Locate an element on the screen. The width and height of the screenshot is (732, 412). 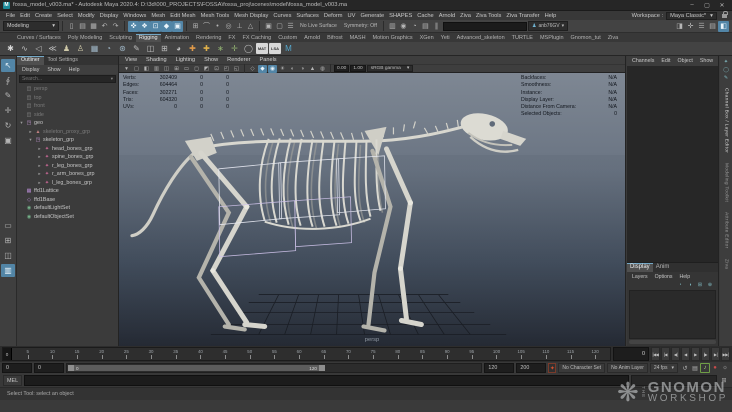
shelf-tab-14: Yeti is located at coordinates (445, 38).